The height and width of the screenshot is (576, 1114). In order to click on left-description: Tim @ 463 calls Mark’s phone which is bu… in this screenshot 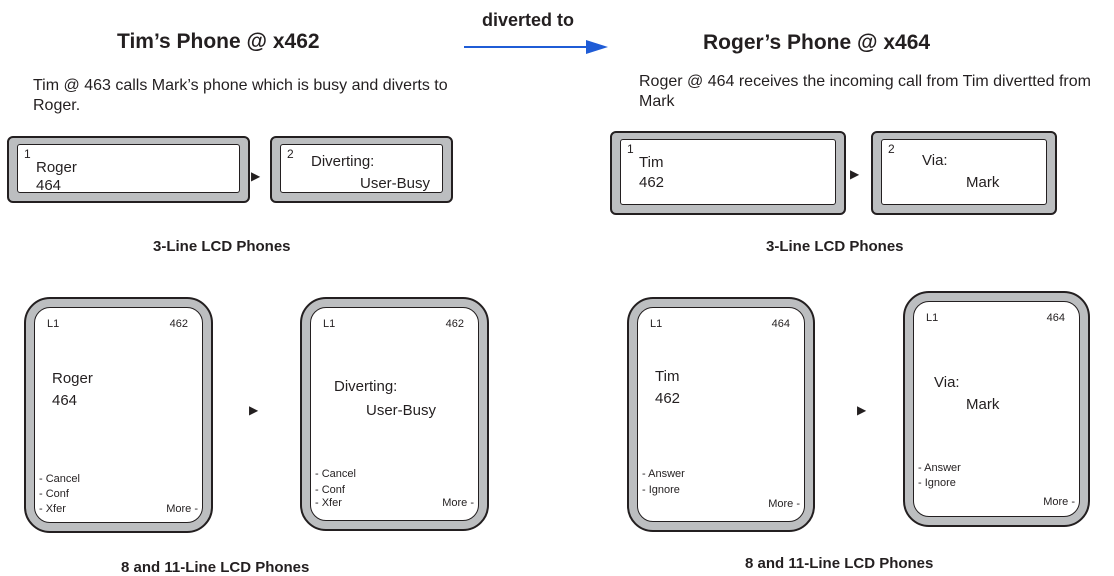, I will do `click(240, 95)`.